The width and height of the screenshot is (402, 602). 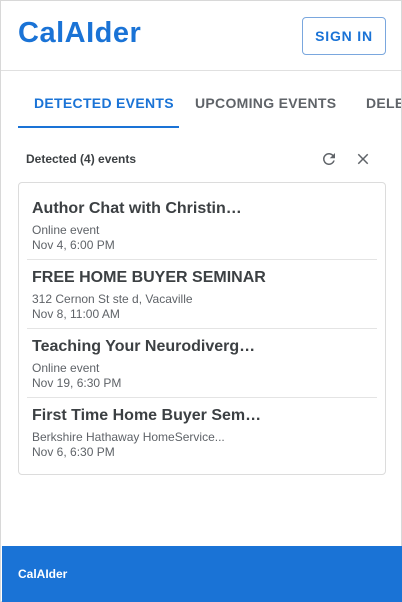 What do you see at coordinates (201, 159) in the screenshot?
I see `events-list-header: Detected (4) events` at bounding box center [201, 159].